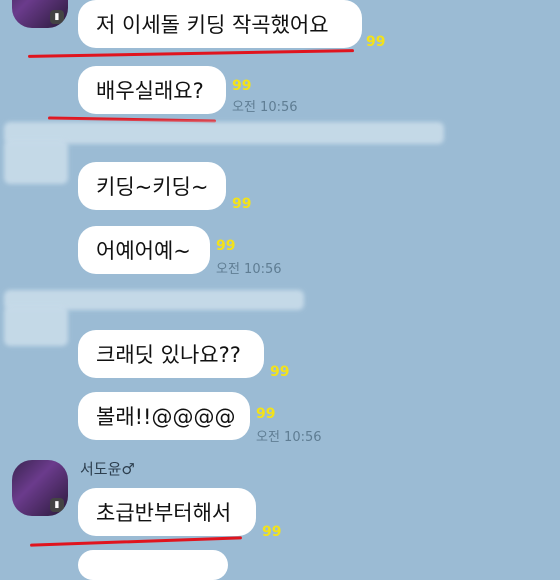  What do you see at coordinates (164, 513) in the screenshot?
I see `message-text-7: 초급반부터해서` at bounding box center [164, 513].